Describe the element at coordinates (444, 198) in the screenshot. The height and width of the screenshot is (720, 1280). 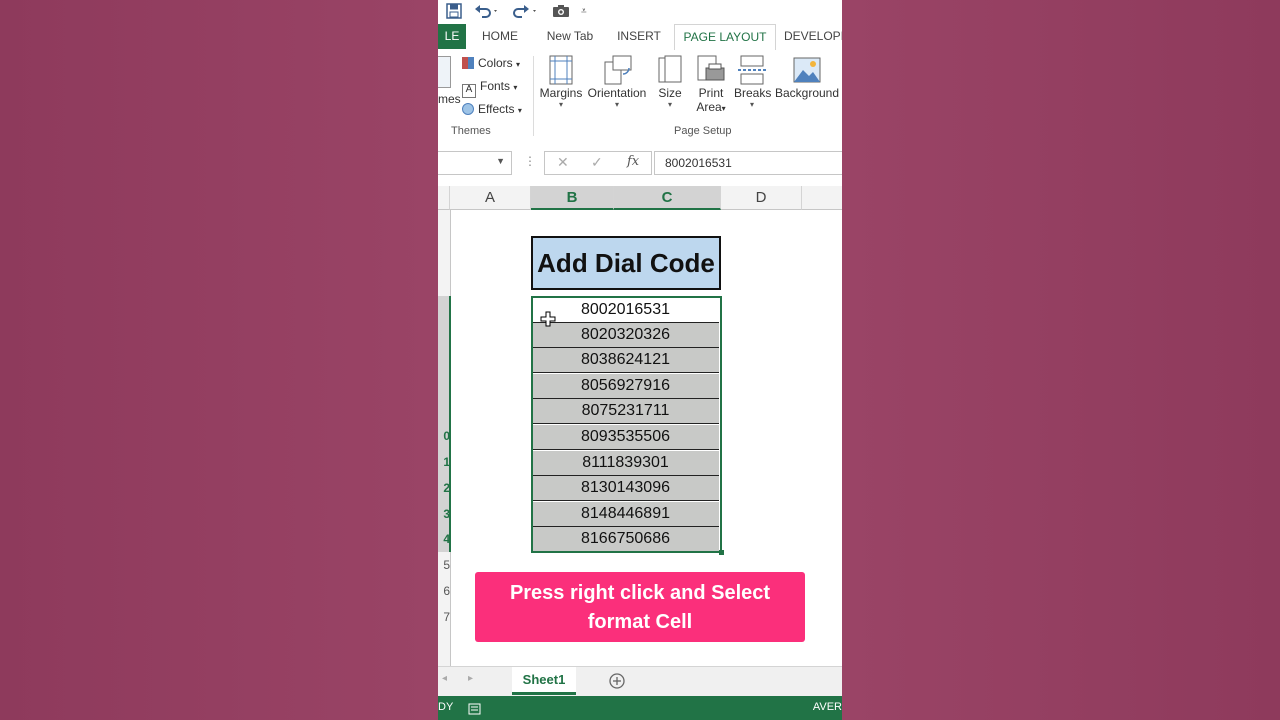
I see `select-all-corner` at that location.